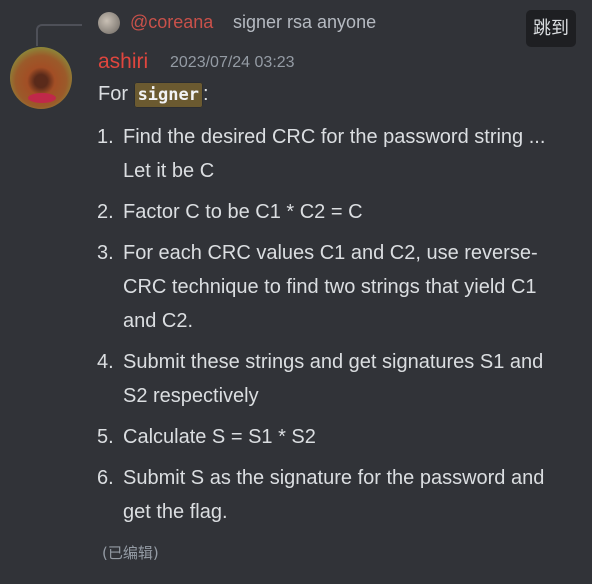 This screenshot has width=592, height=584. I want to click on item-number: 1., so click(105, 137).